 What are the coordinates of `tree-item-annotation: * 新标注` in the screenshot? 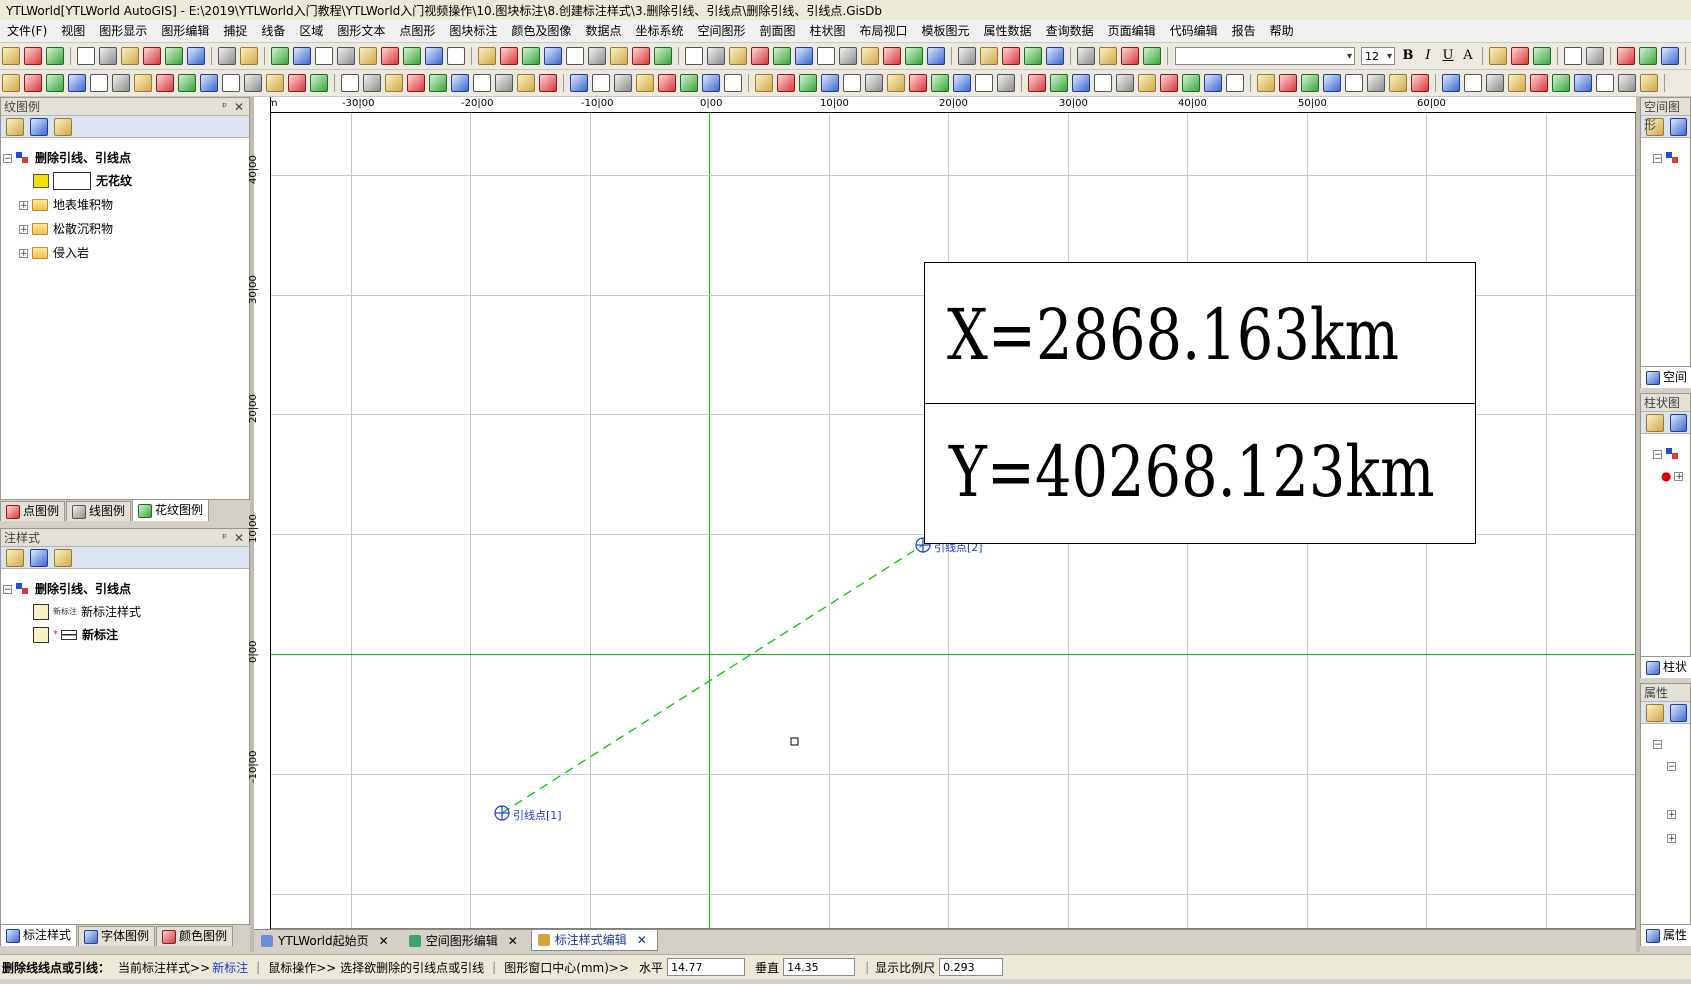 It's located at (75, 635).